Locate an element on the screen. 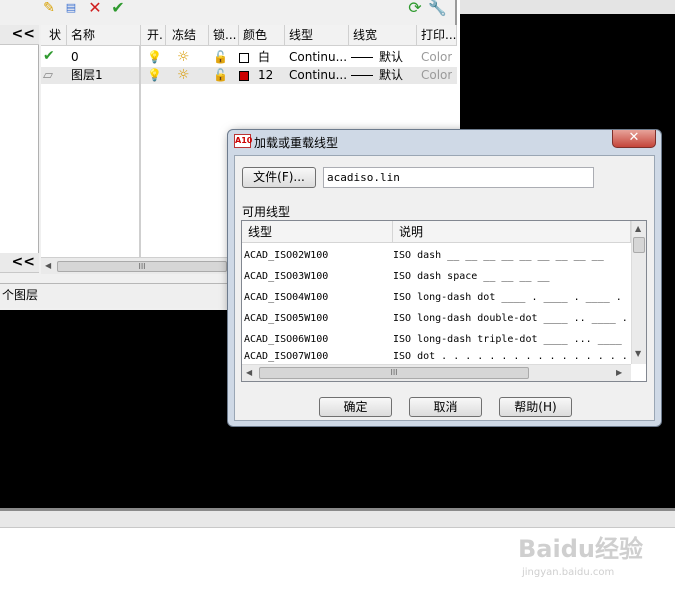  ok-button: 确定 is located at coordinates (355, 407).